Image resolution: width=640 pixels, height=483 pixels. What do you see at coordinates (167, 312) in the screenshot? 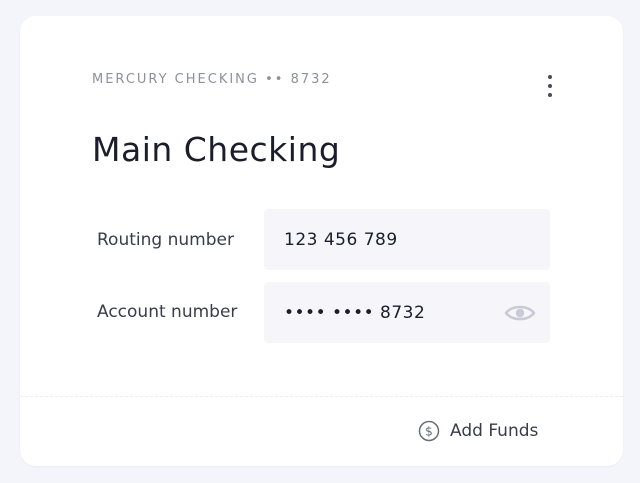
I see `account-number-label: Account number` at bounding box center [167, 312].